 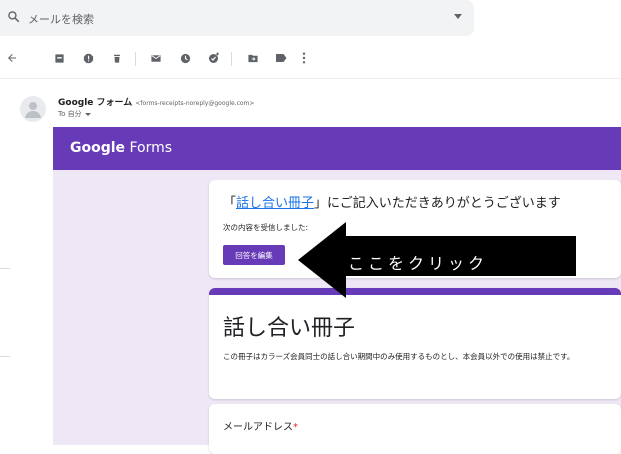 I want to click on report-spam-icon, so click(x=88, y=58).